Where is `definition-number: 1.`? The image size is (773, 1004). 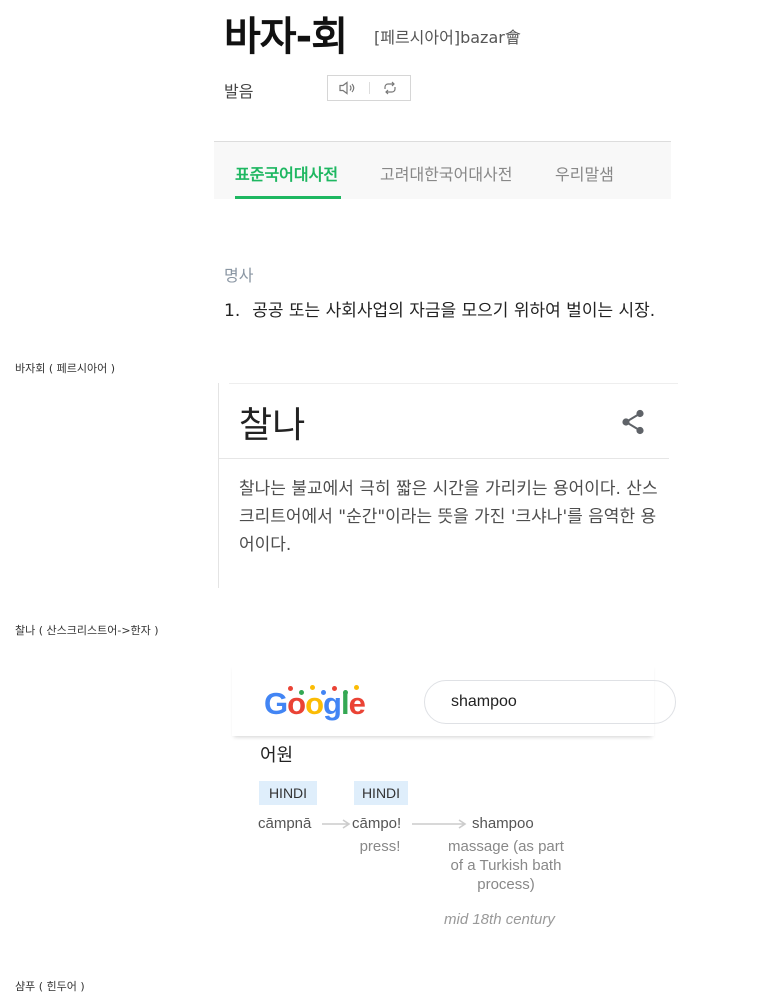 definition-number: 1. is located at coordinates (232, 311).